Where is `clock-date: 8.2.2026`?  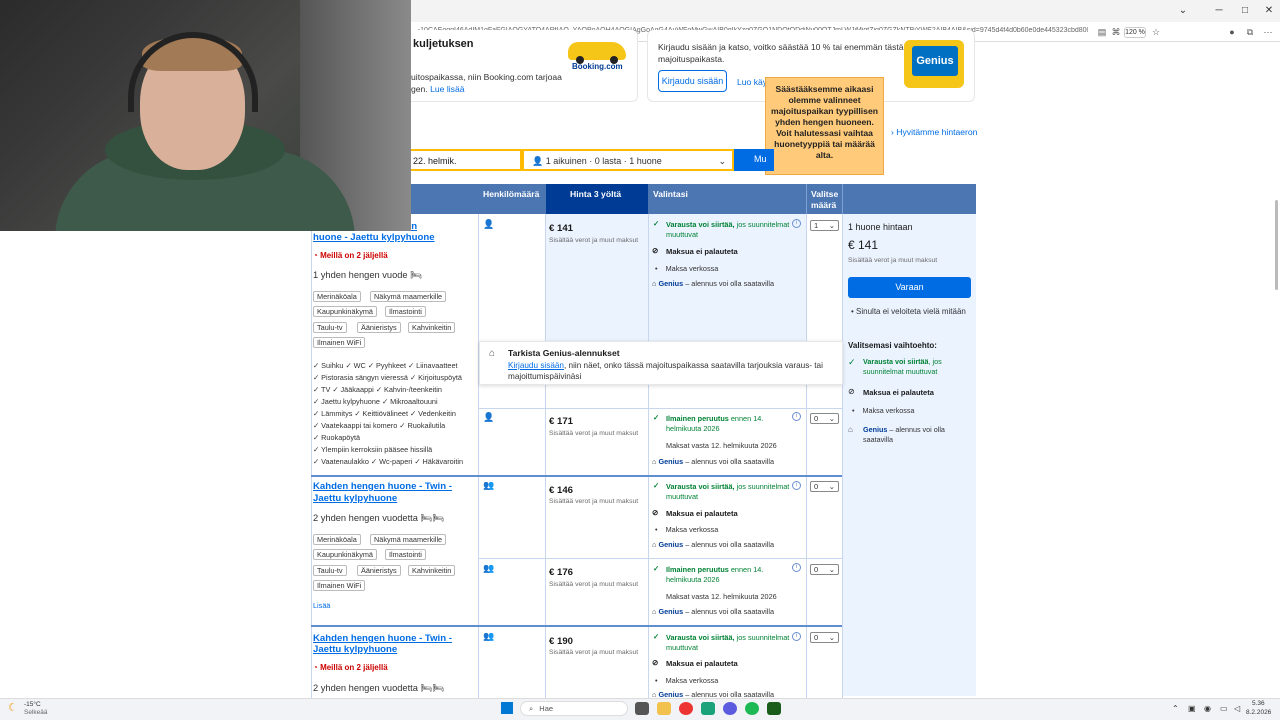
clock-date: 8.2.2026 is located at coordinates (1258, 712).